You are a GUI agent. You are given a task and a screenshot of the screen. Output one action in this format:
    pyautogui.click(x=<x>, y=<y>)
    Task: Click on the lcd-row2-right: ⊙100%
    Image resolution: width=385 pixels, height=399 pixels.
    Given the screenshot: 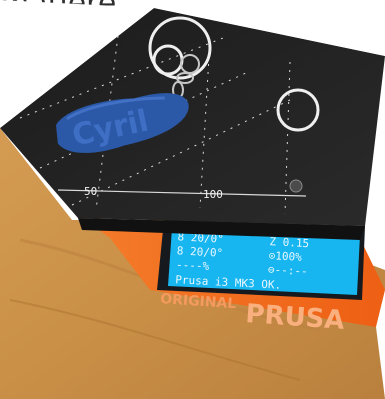 What is the action you would take?
    pyautogui.click(x=285, y=256)
    